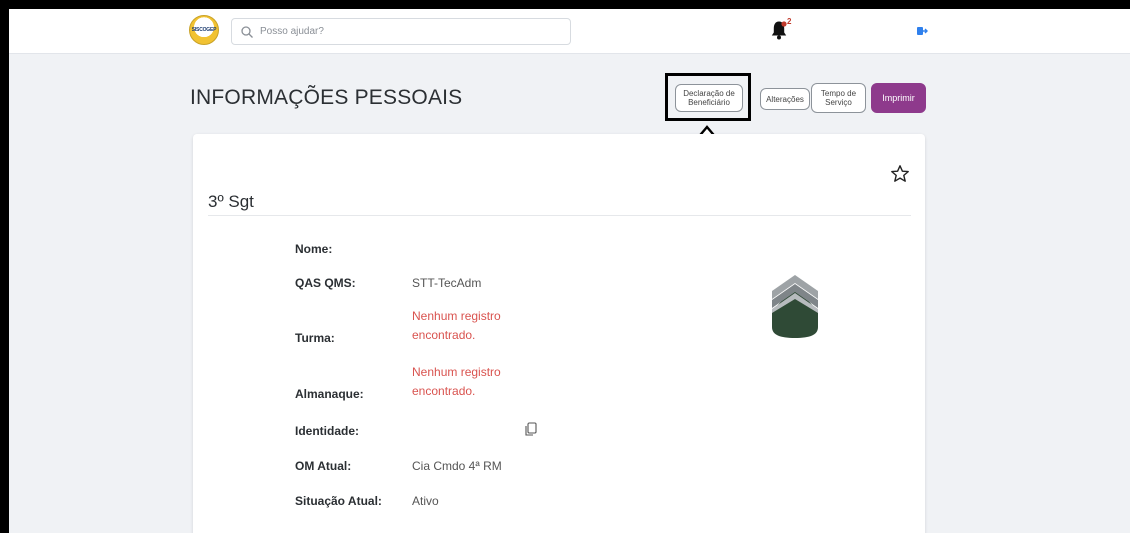  I want to click on situacao-atual-value: Ativo, so click(425, 501).